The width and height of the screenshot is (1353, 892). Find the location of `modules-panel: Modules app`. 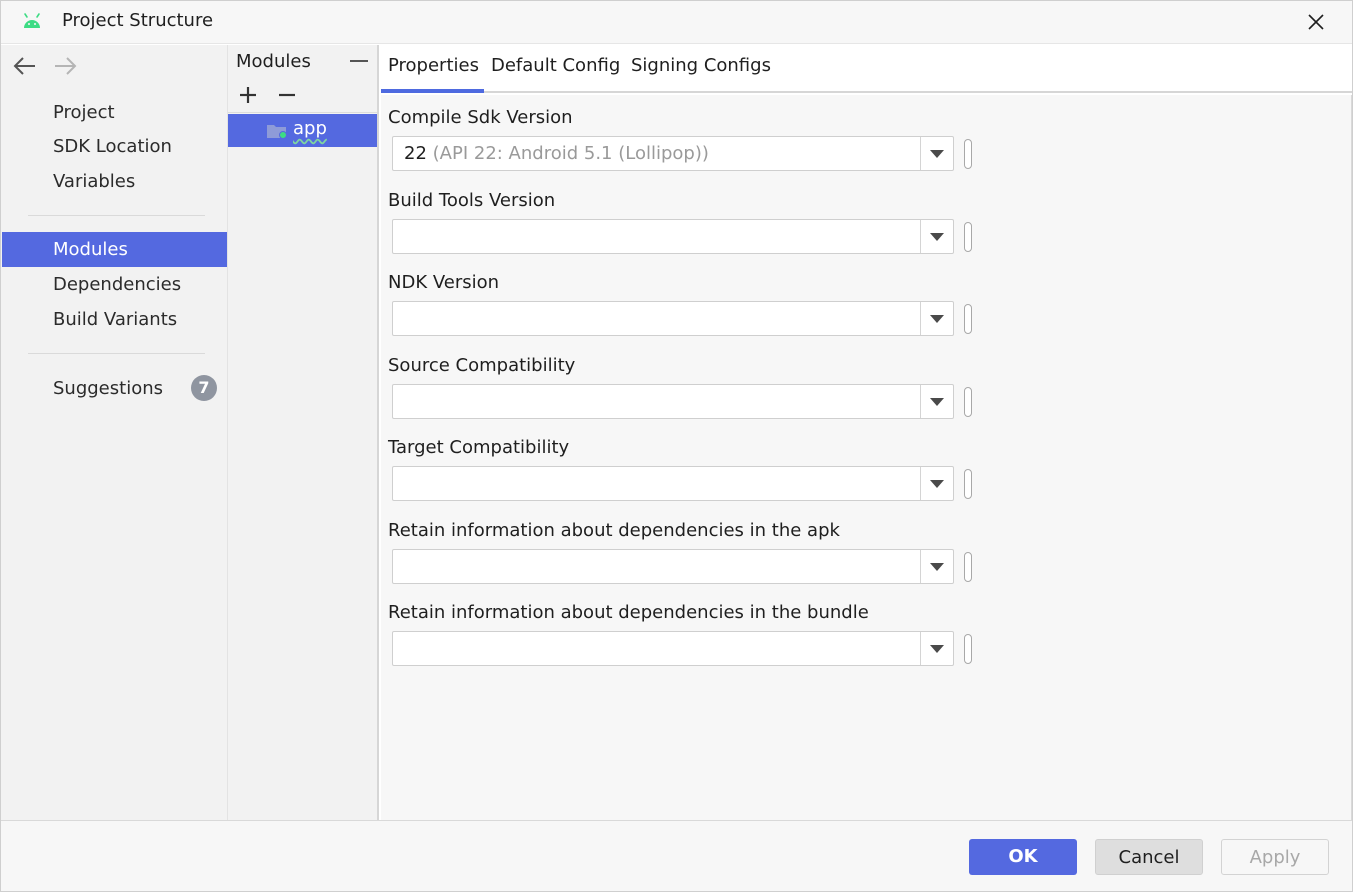

modules-panel: Modules app is located at coordinates (303, 432).